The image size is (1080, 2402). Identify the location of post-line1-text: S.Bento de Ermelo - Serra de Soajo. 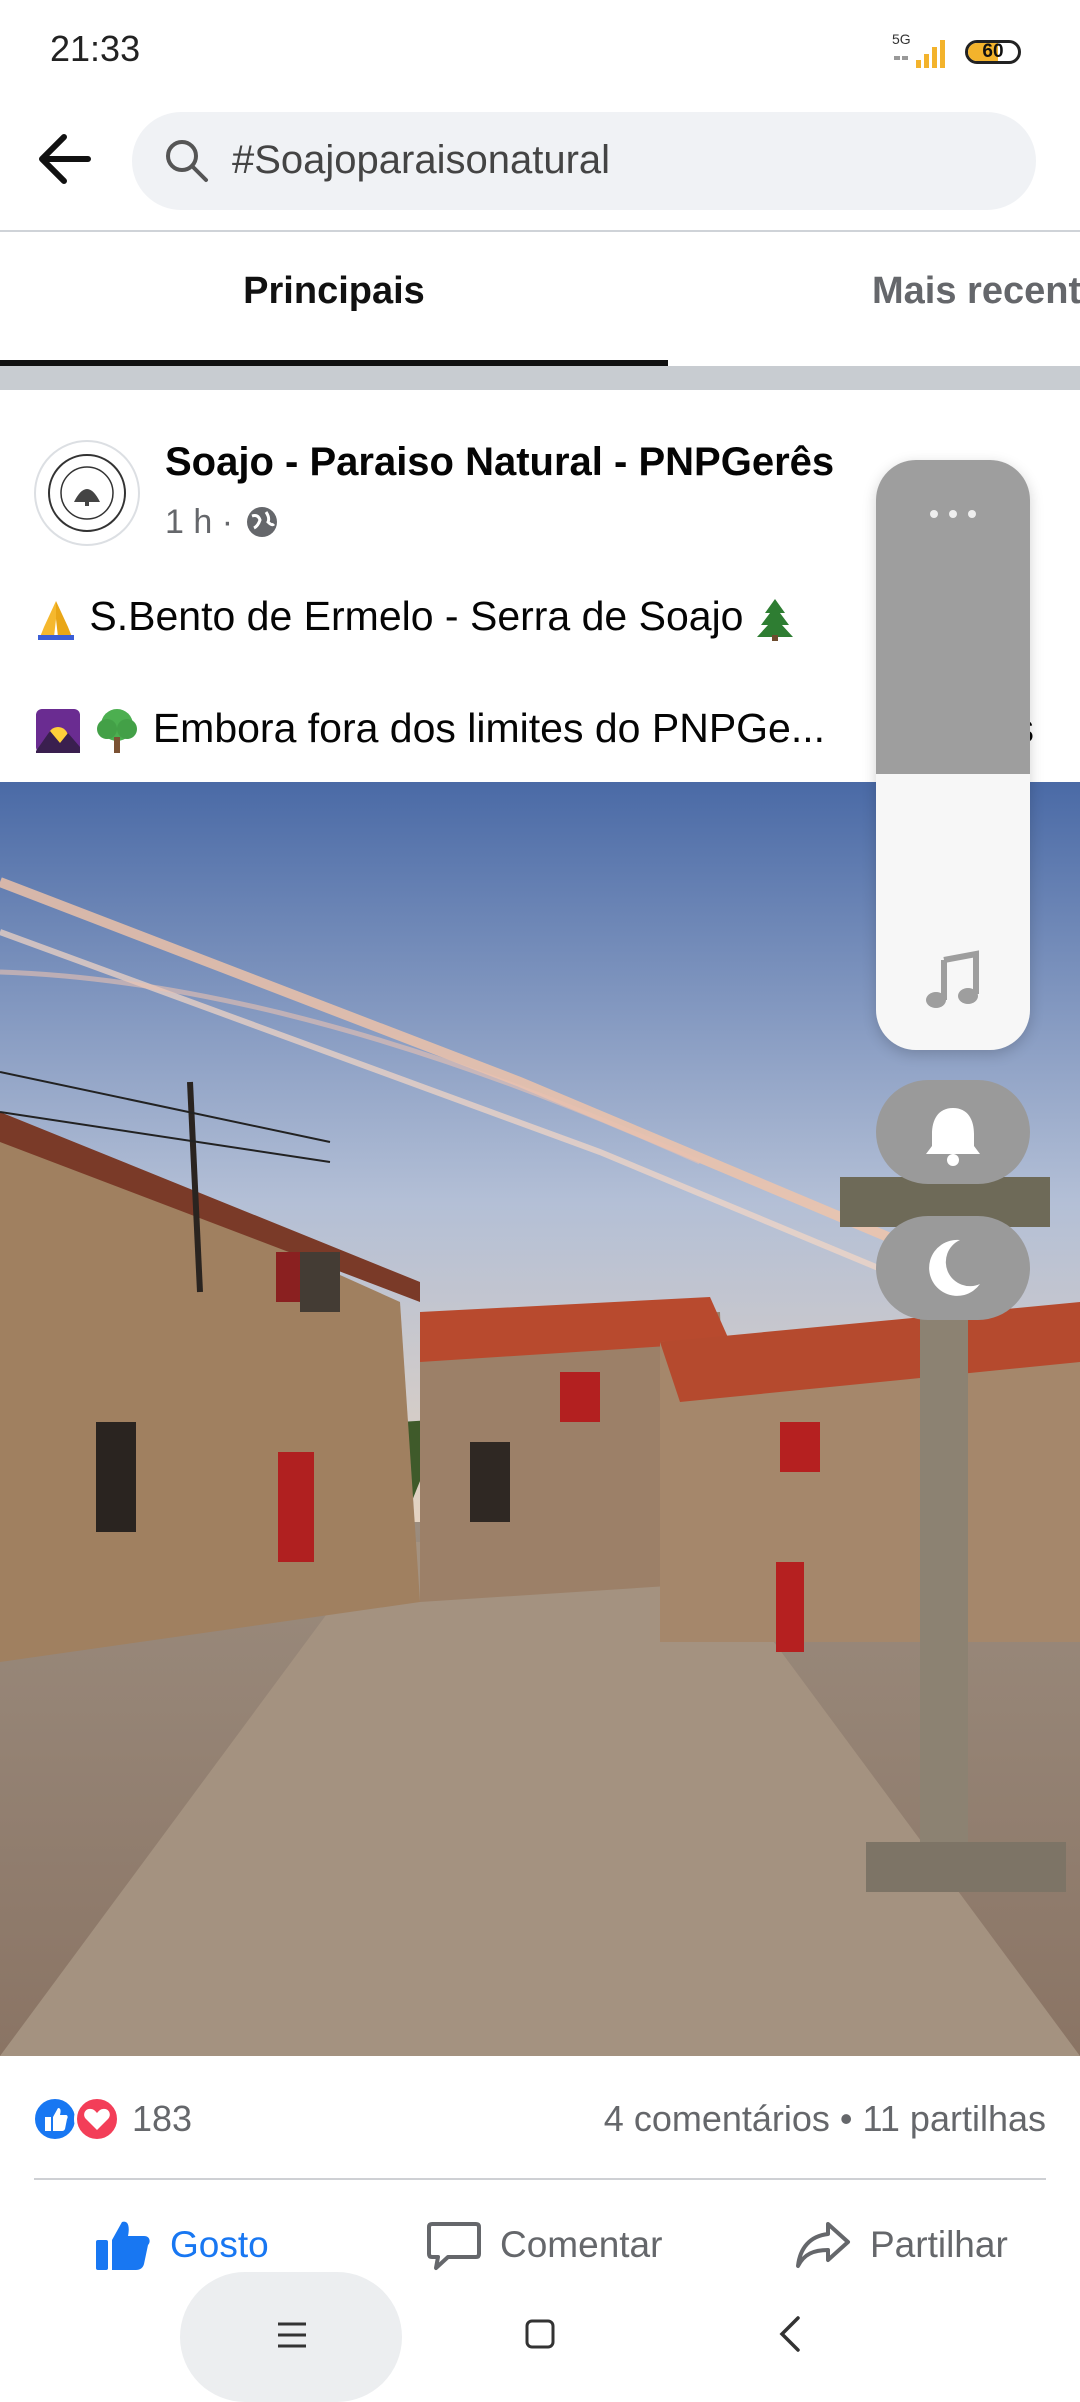
(416, 616).